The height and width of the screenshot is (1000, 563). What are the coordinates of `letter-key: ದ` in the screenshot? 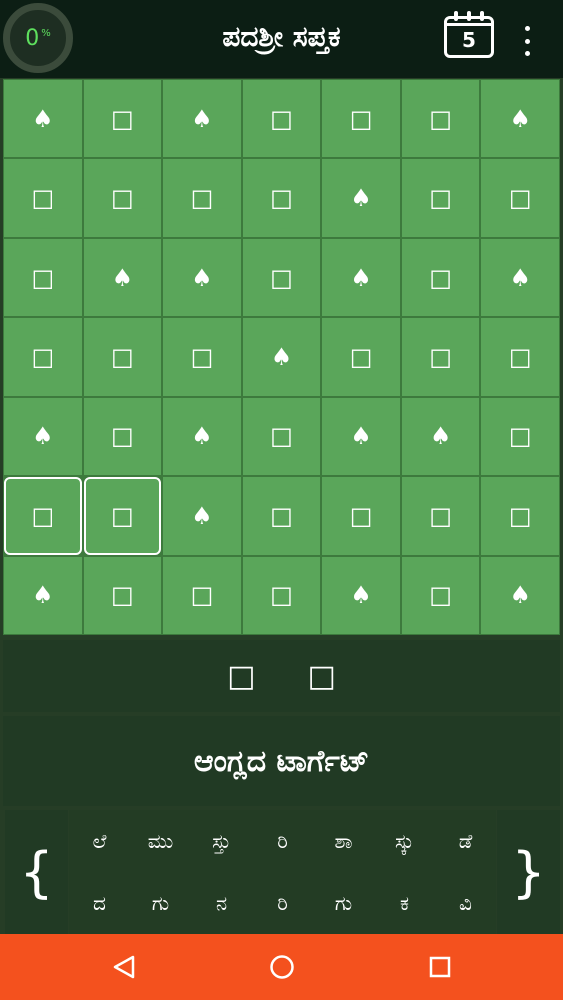 It's located at (99, 903).